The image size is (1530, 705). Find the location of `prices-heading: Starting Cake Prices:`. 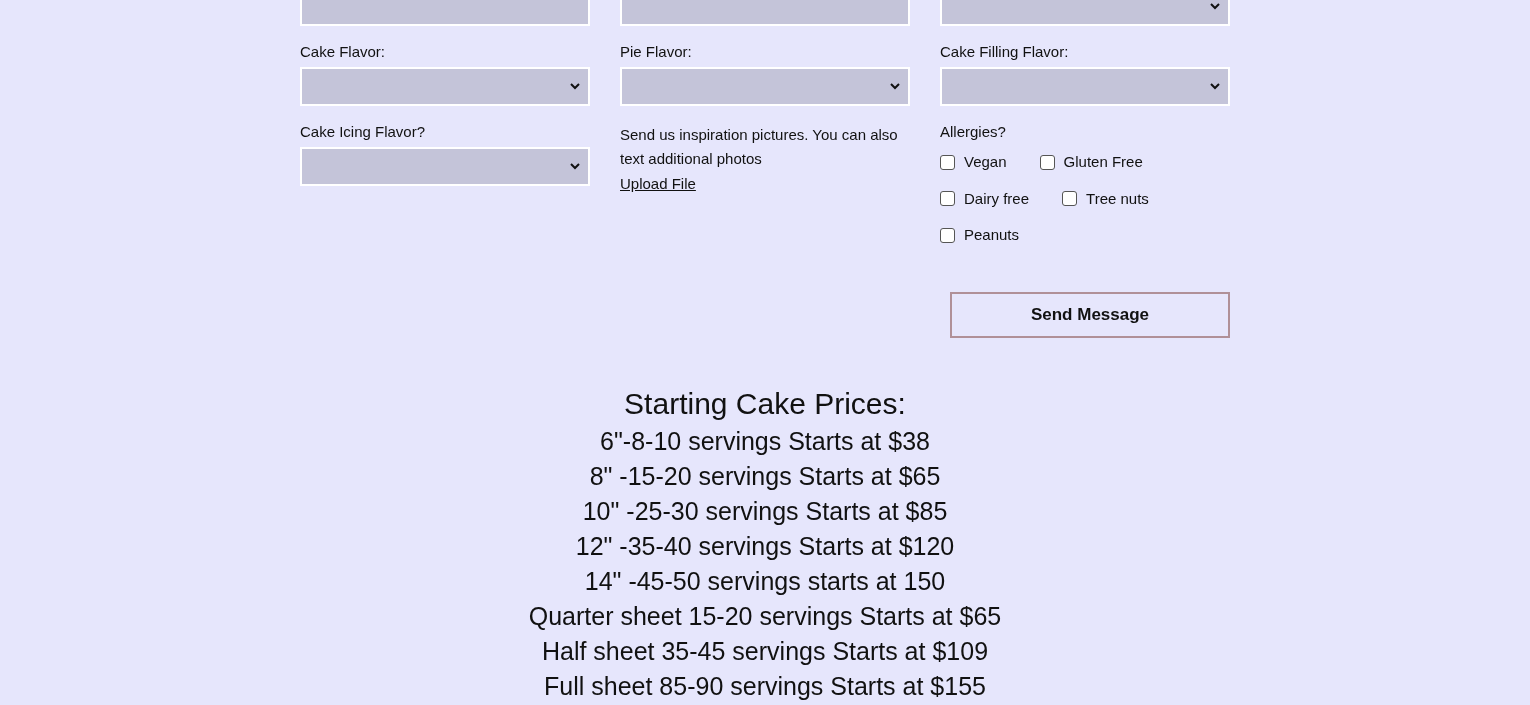

prices-heading: Starting Cake Prices: is located at coordinates (765, 403).